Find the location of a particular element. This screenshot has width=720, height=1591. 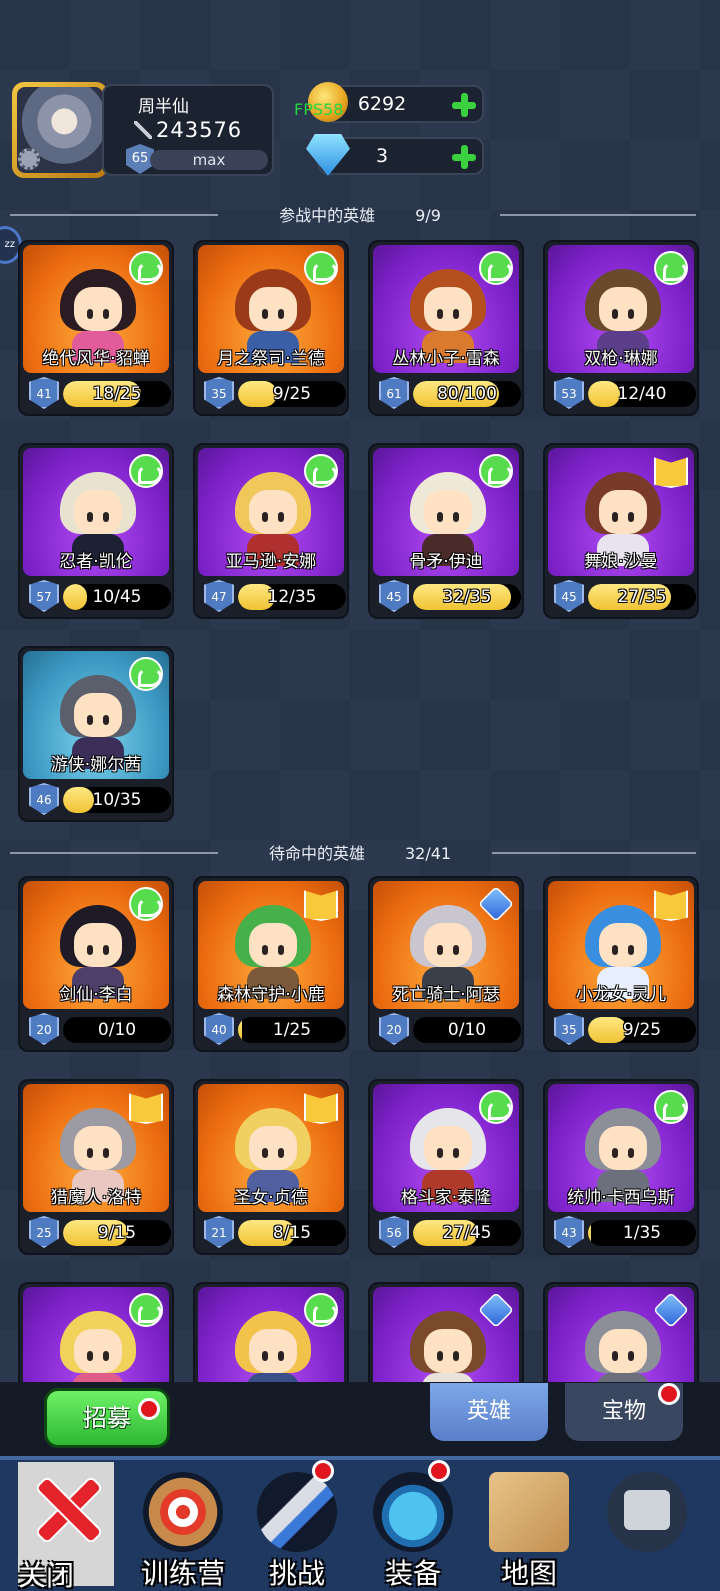

shard-progress-text: 9/15 is located at coordinates (117, 1233).